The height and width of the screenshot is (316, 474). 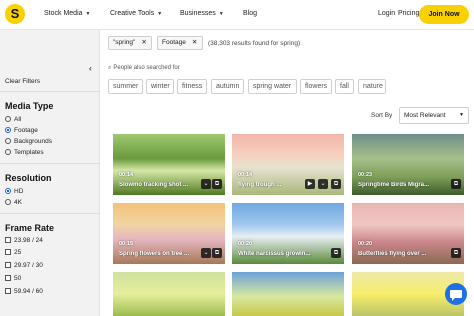 I want to click on duration-label: 00:15, so click(x=126, y=244).